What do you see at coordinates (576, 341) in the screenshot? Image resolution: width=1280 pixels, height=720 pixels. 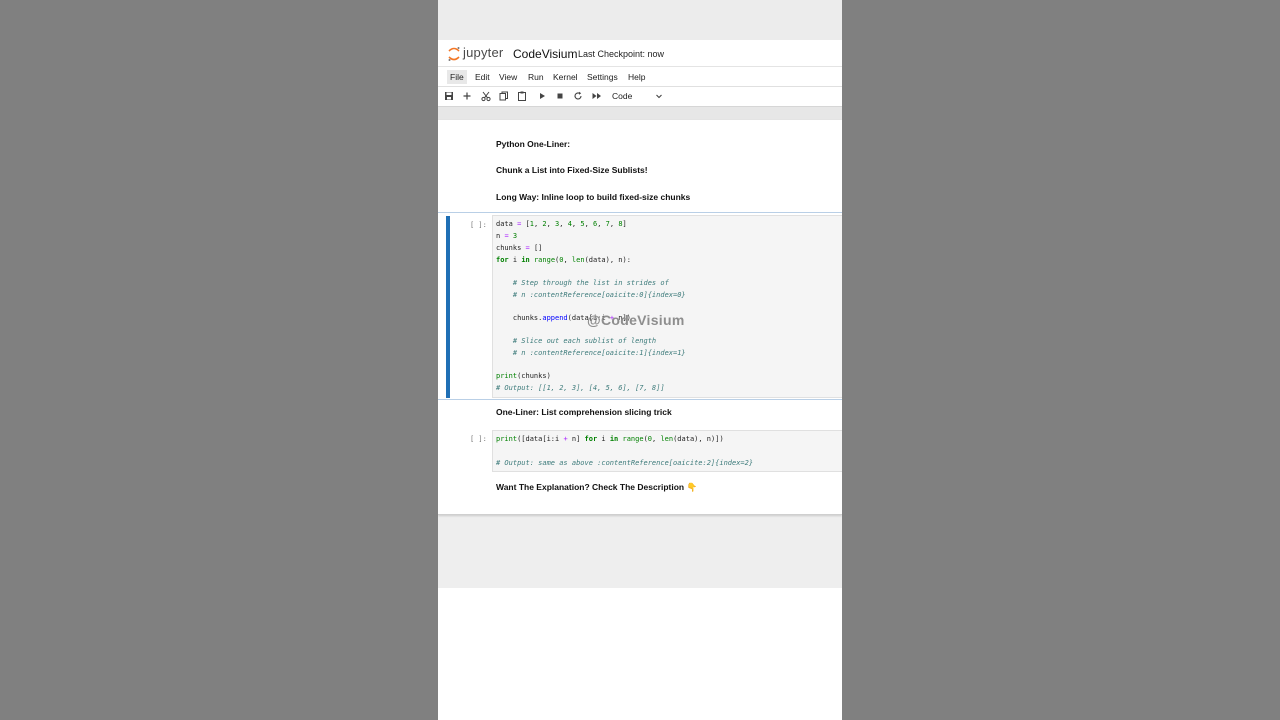 I see `code-comment: # Slice out each sublist of length` at bounding box center [576, 341].